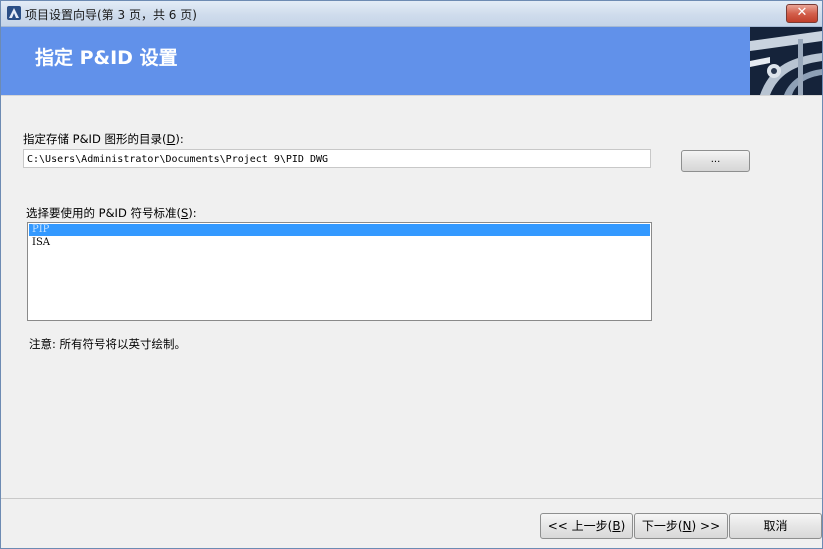 The height and width of the screenshot is (549, 823). Describe the element at coordinates (411, 14) in the screenshot. I see `title-bar: 项目设置向导(第 3 页，共 6 页) ✕` at that location.